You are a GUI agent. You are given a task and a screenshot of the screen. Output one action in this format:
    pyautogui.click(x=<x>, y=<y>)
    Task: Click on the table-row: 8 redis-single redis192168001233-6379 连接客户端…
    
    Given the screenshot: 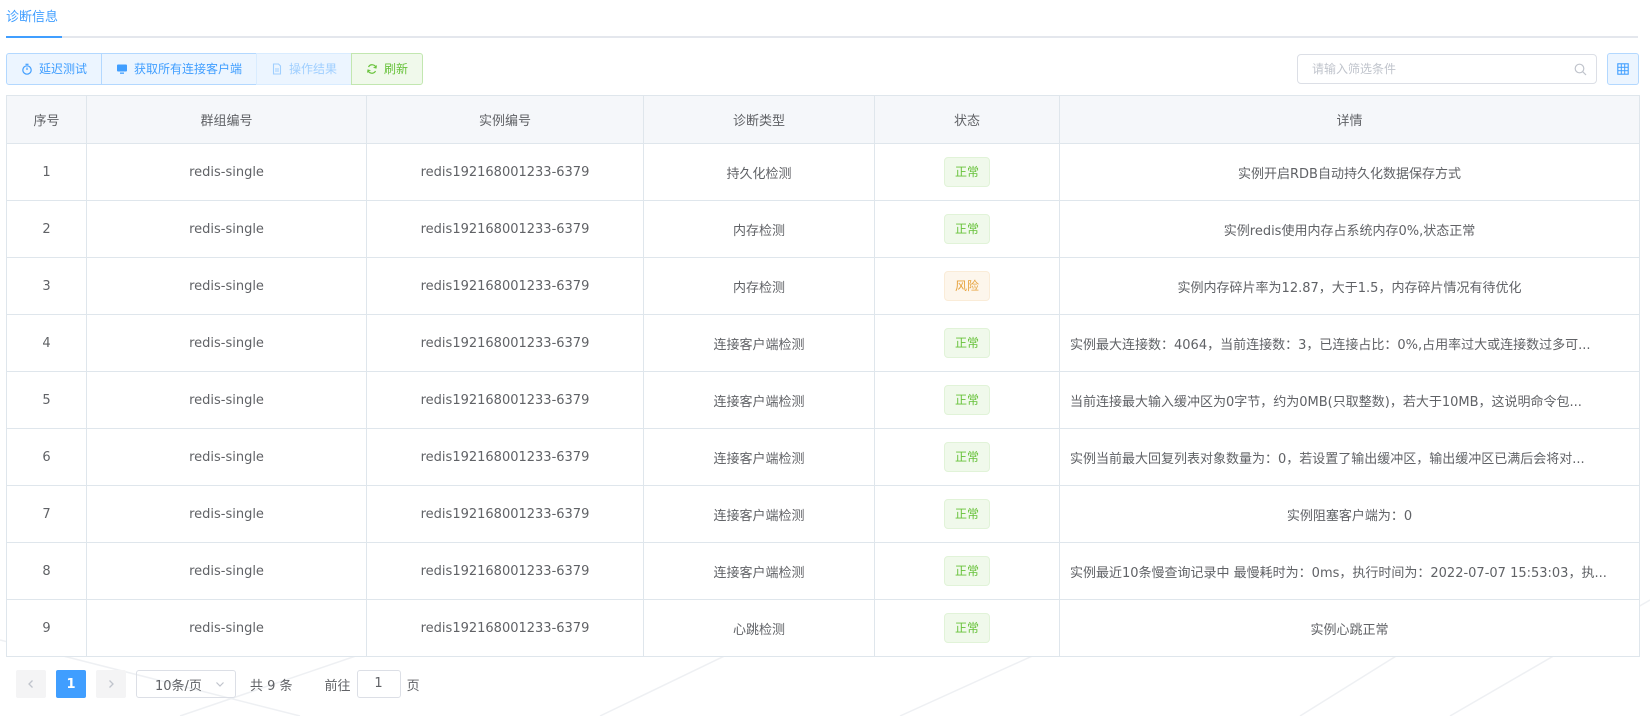 What is the action you would take?
    pyautogui.click(x=823, y=571)
    